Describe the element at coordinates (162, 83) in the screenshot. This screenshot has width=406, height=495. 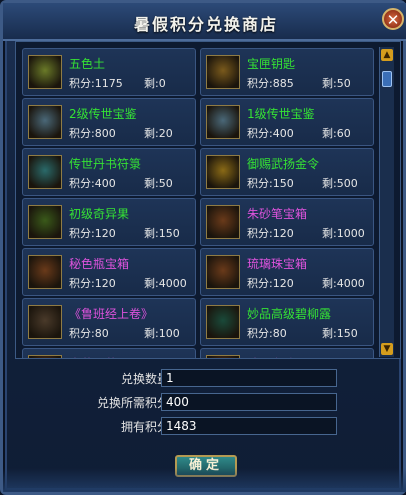
I see `remain-value: 0` at that location.